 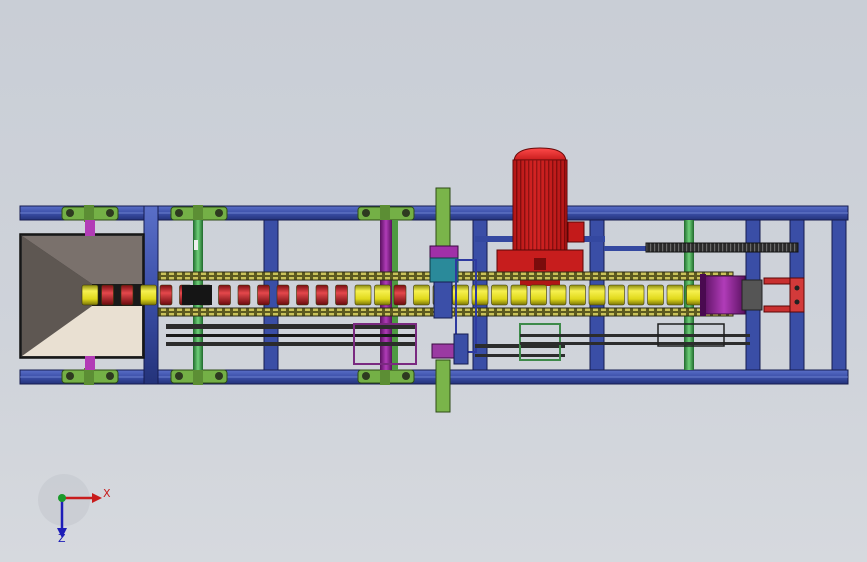 I want to click on x-axis-label: X, so click(x=107, y=493).